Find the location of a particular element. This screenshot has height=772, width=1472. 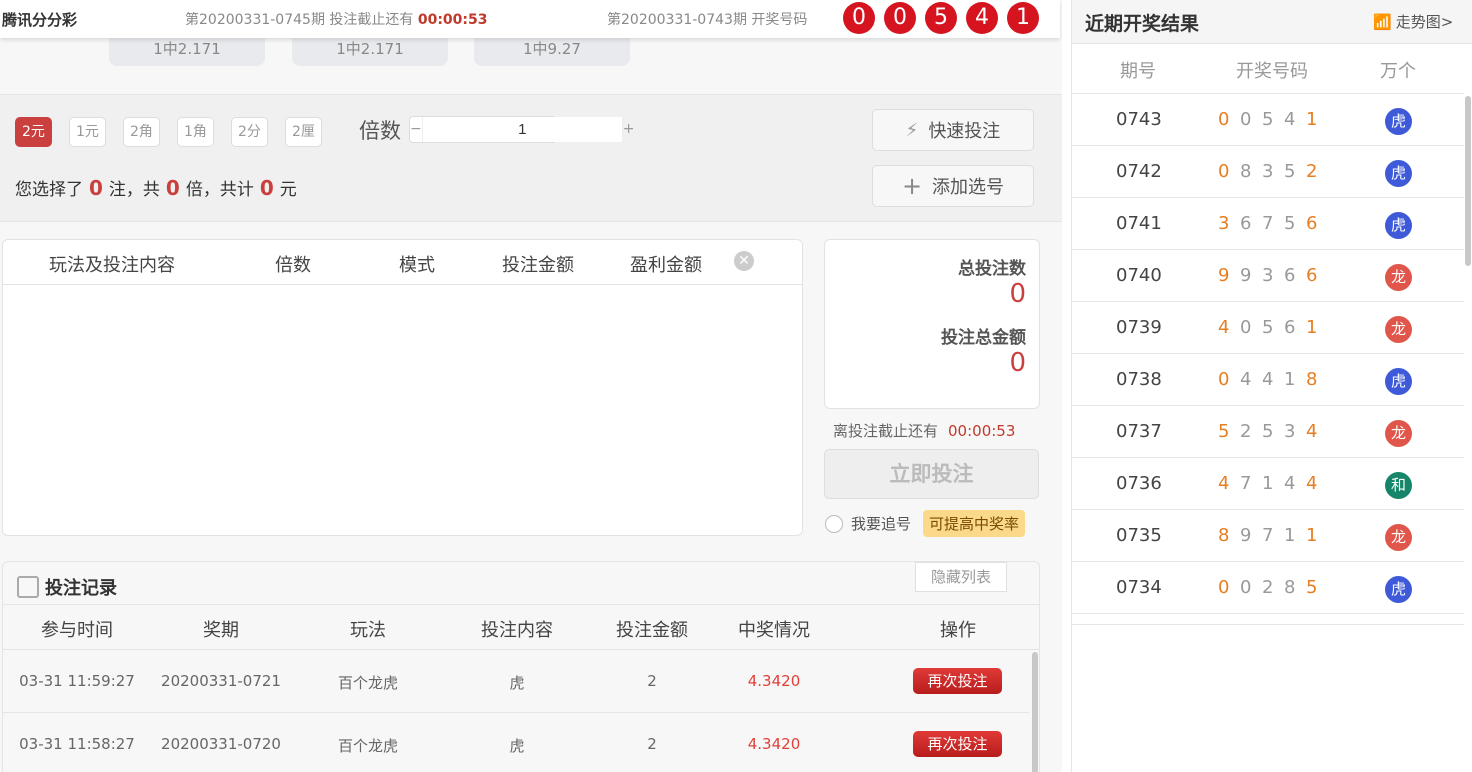

col-header: 模式 is located at coordinates (417, 265).